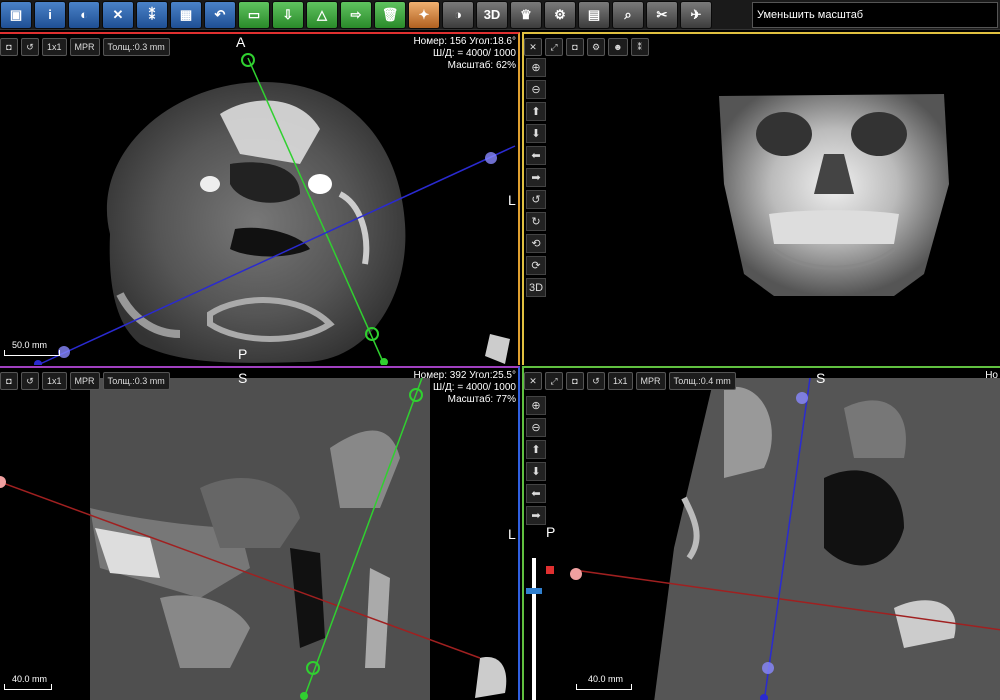 The height and width of the screenshot is (700, 1000). I want to click on sagittal-info: Но, so click(991, 375).